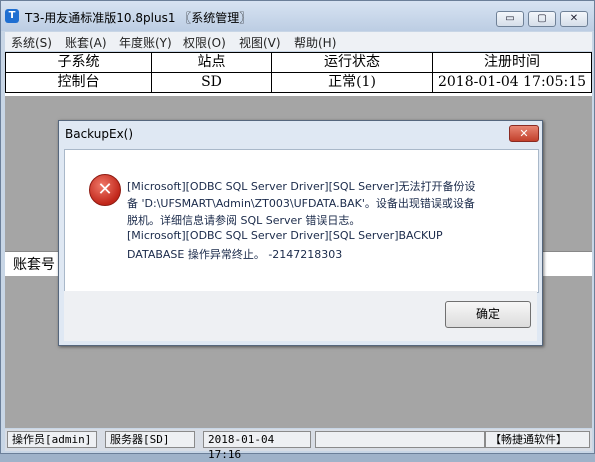 The width and height of the screenshot is (595, 462). I want to click on table-cell: 控制台, so click(78, 82).